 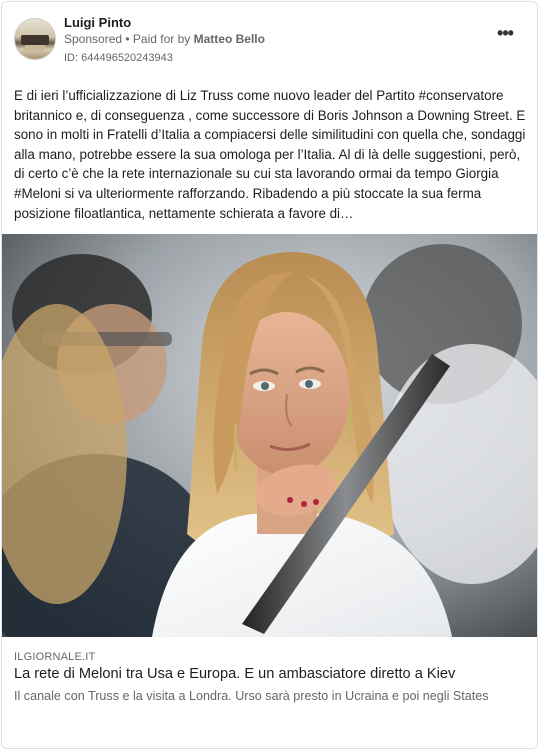 I want to click on sponsored-label: Sponsored, so click(x=93, y=39).